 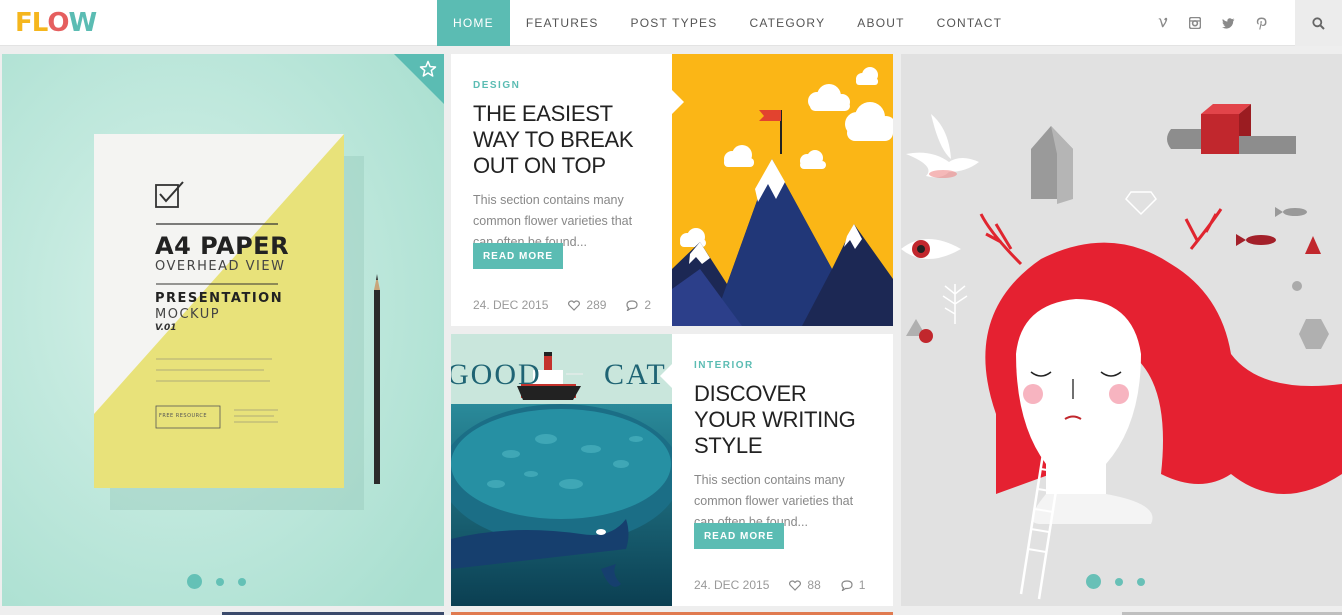 I want to click on nav-item-home: HOME, so click(x=473, y=23).